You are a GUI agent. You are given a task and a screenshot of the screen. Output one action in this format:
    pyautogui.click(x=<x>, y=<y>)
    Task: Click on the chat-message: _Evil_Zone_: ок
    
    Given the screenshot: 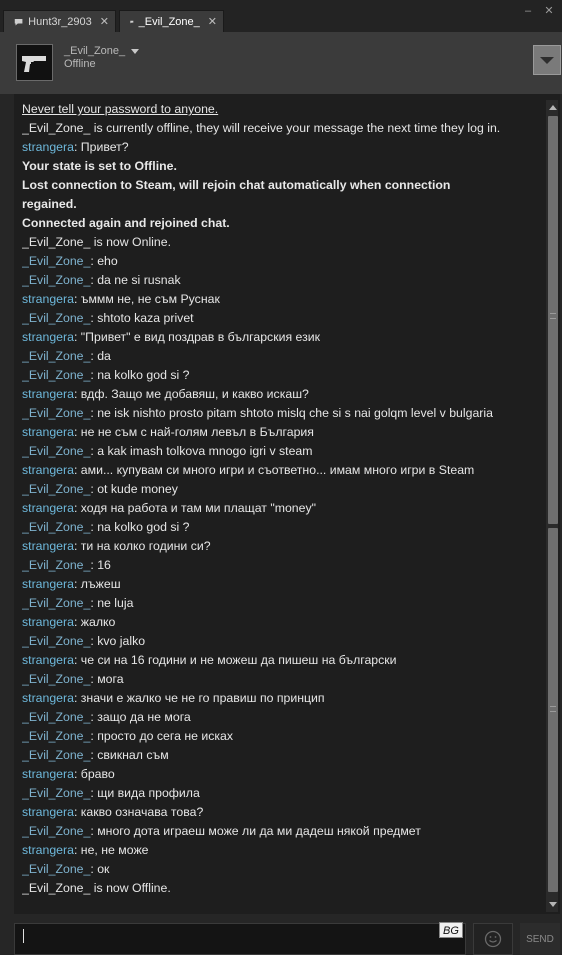 What is the action you would take?
    pyautogui.click(x=282, y=869)
    